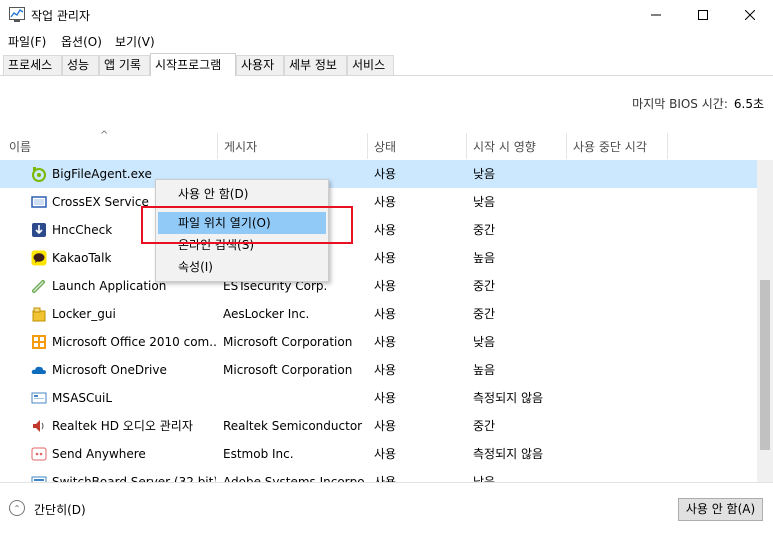 The height and width of the screenshot is (535, 773). I want to click on context-menu: 사용 안 함(D) 파일 위치 열기(O) 온라인 검색(S) 속성(I), so click(242, 230).